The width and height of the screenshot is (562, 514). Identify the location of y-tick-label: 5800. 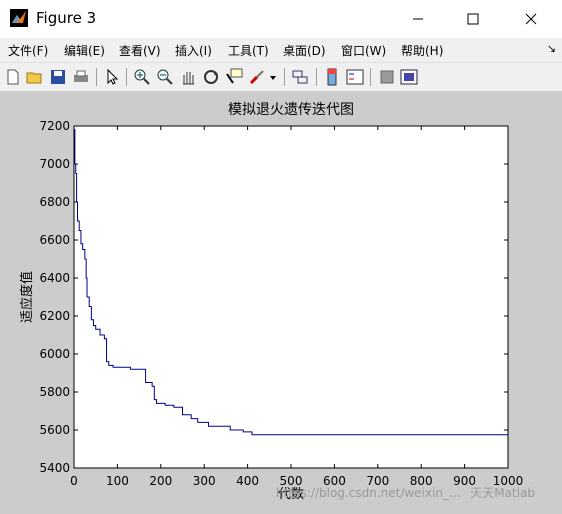
(54, 392).